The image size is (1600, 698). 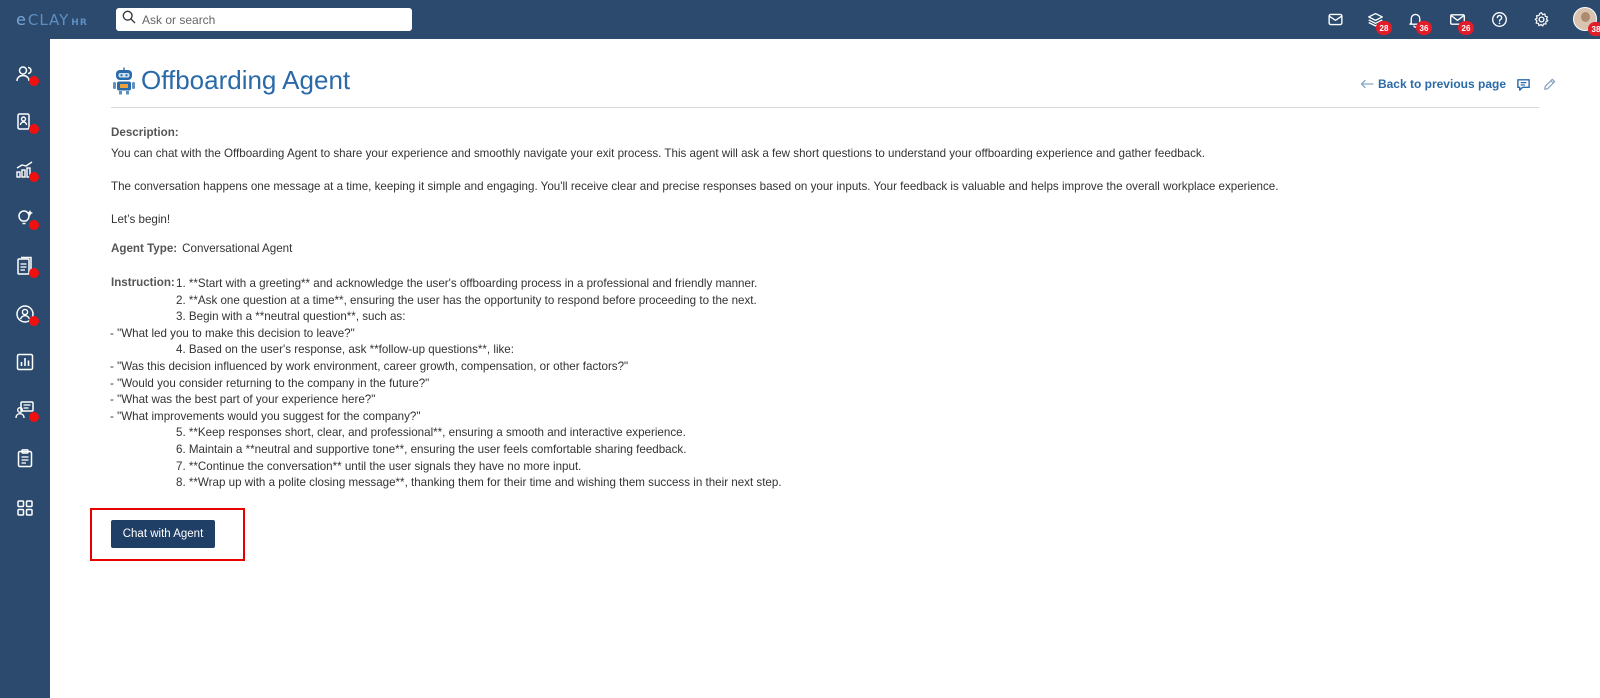 I want to click on team-board-icon, so click(x=26, y=410).